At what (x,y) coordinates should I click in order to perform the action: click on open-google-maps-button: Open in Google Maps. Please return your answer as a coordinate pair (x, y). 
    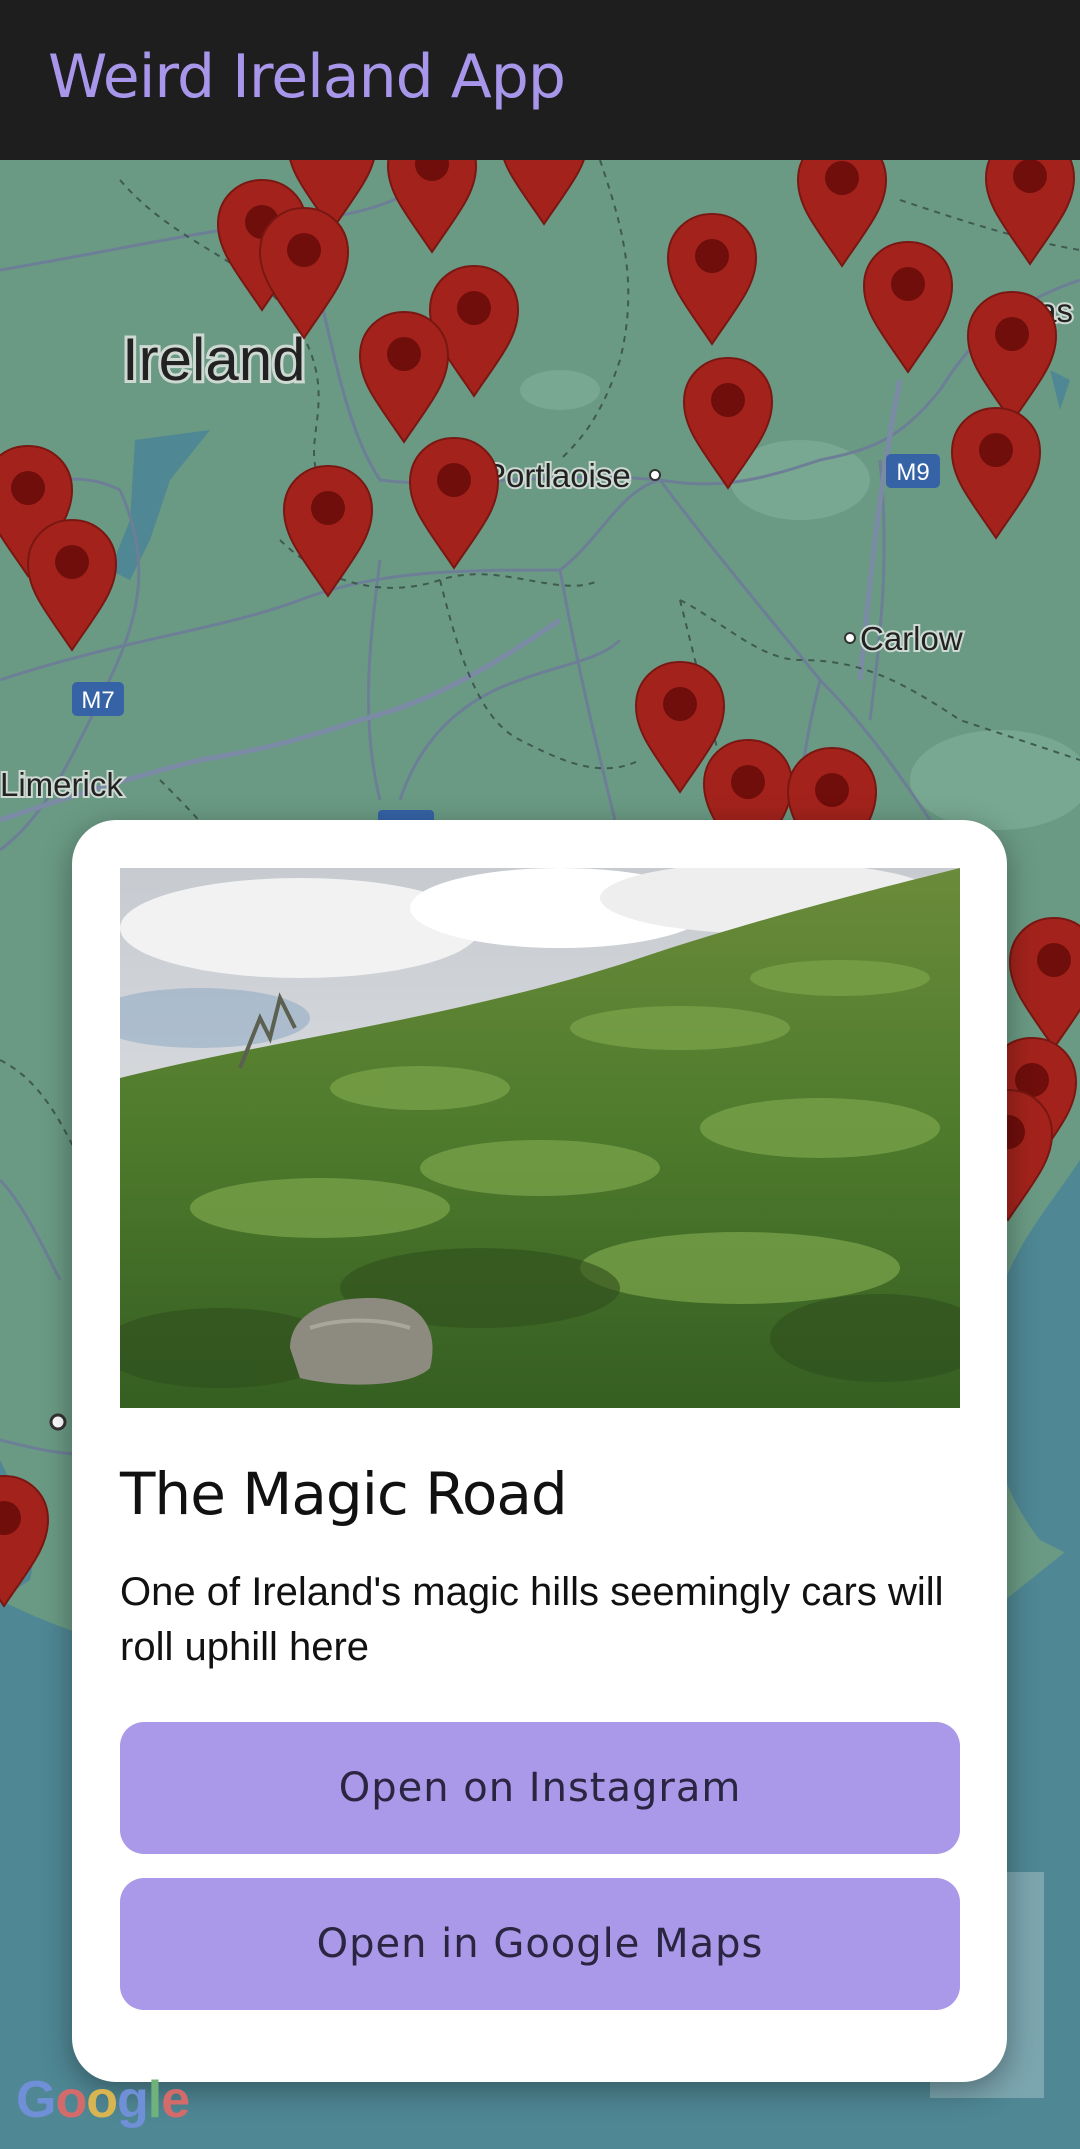
    Looking at the image, I should click on (540, 1944).